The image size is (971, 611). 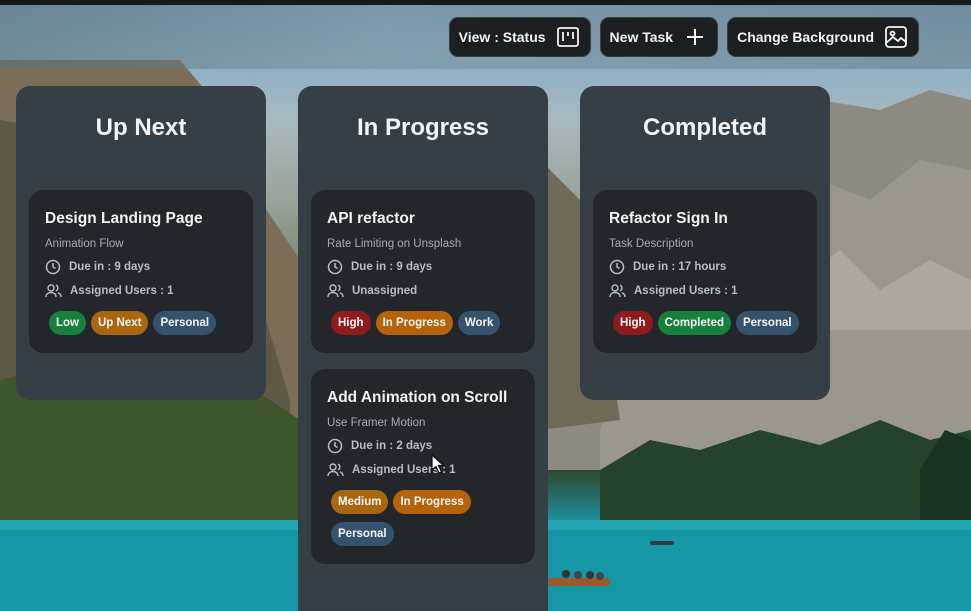 I want to click on task-title: Add Animation on Scroll, so click(x=417, y=397).